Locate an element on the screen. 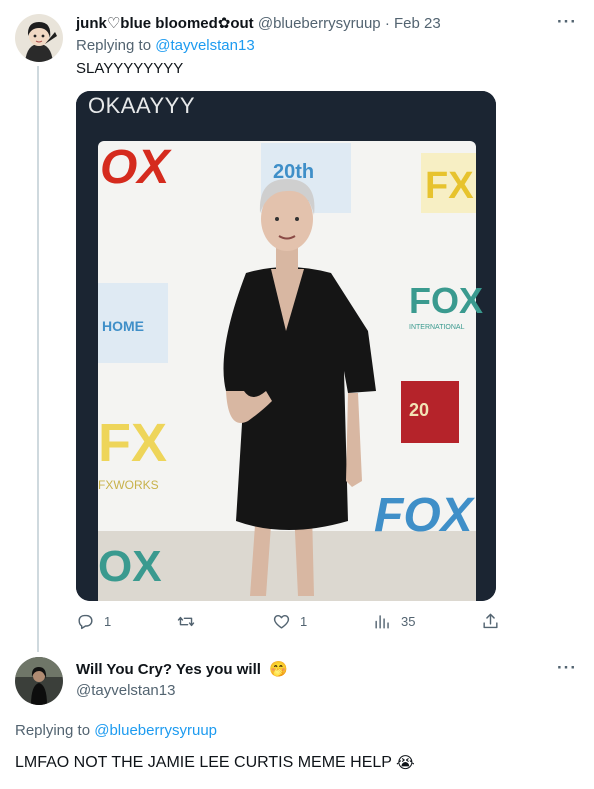 The width and height of the screenshot is (594, 789). thread-line is located at coordinates (38, 359).